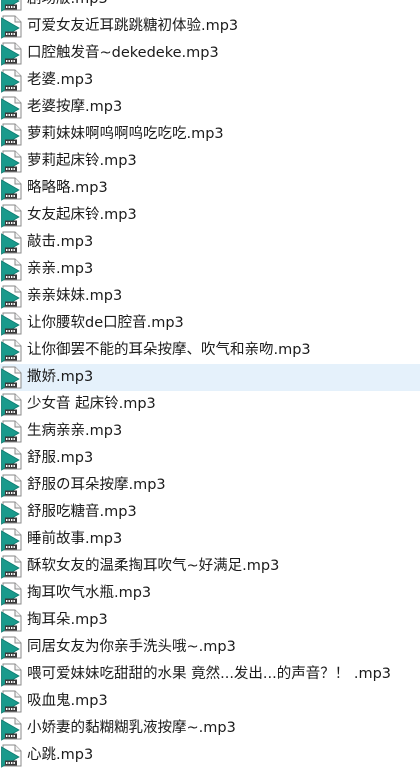 This screenshot has width=420, height=769. I want to click on file-list-item: 舒服.mp3, so click(210, 458).